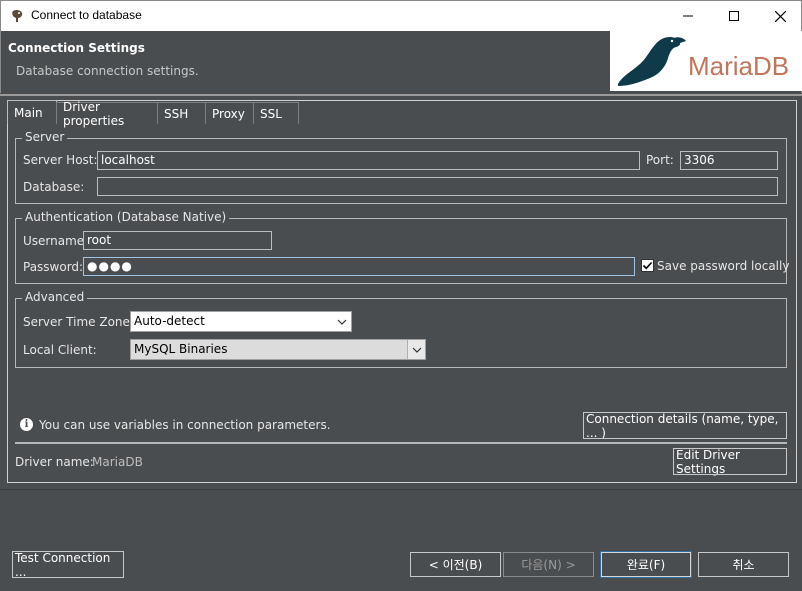 The image size is (802, 591). I want to click on title-bar: Connect to database, so click(401, 15).